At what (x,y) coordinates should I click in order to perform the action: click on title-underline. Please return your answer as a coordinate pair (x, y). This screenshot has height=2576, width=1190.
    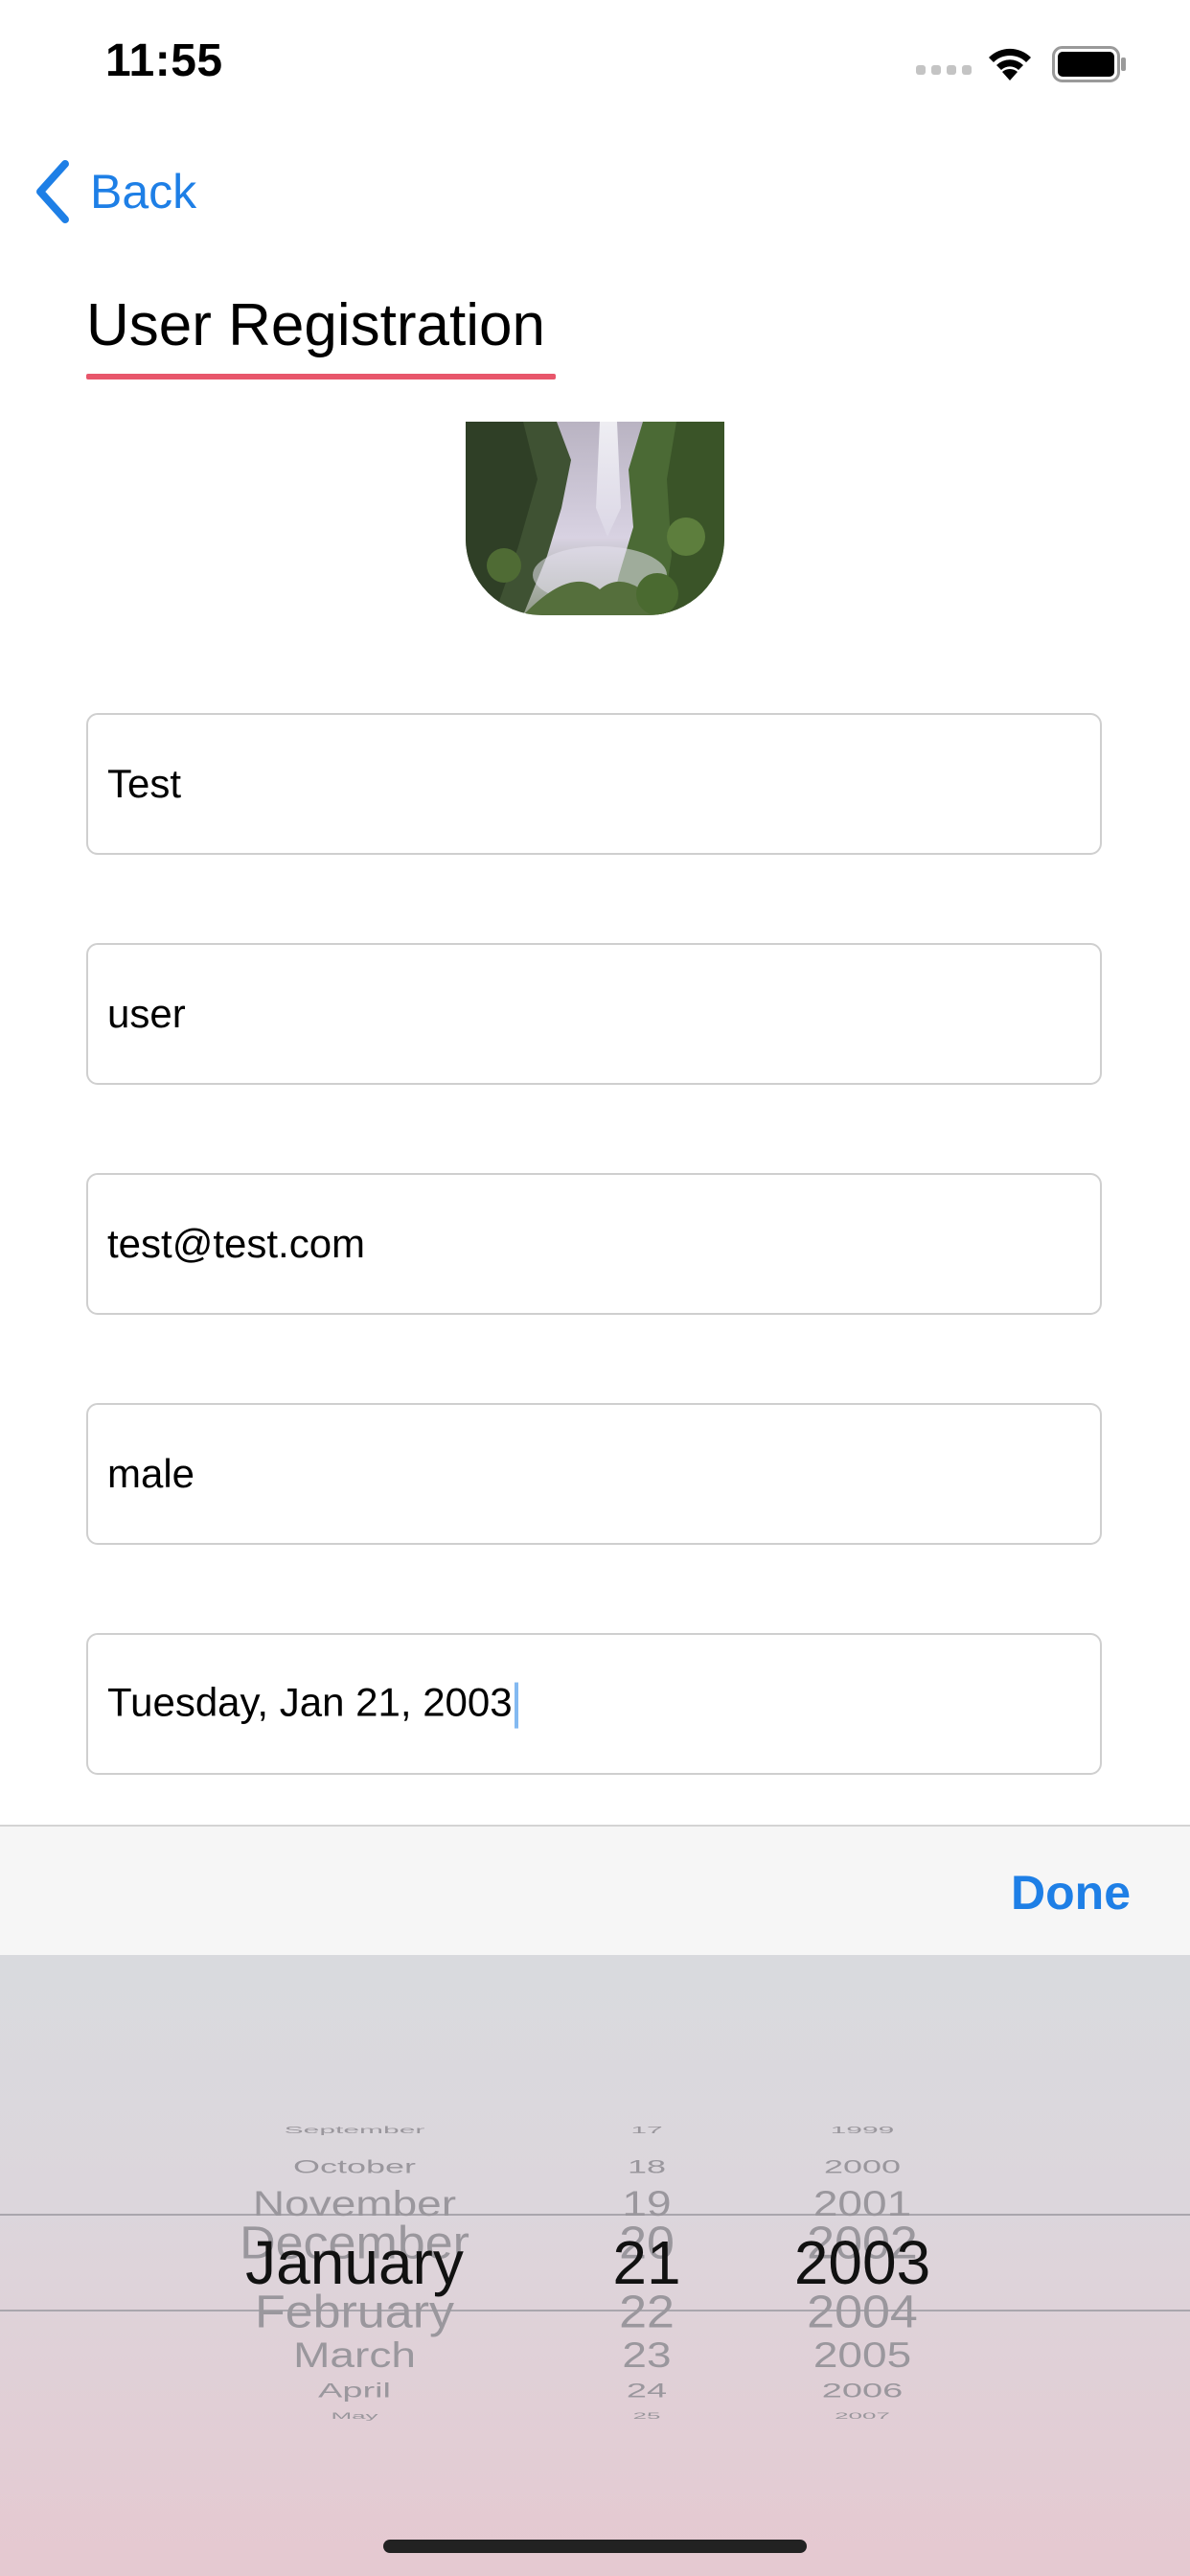
    Looking at the image, I should click on (321, 377).